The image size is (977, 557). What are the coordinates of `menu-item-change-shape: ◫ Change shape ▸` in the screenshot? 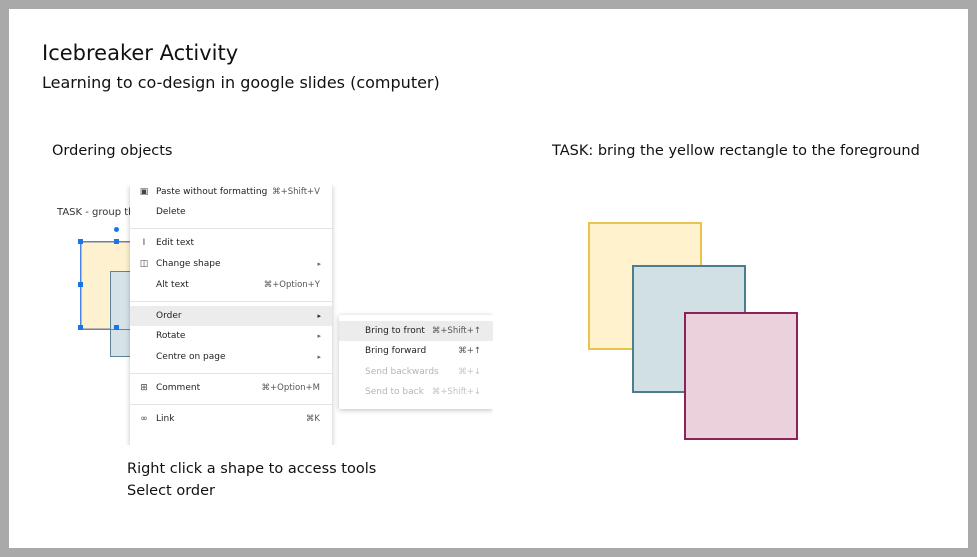 It's located at (231, 264).